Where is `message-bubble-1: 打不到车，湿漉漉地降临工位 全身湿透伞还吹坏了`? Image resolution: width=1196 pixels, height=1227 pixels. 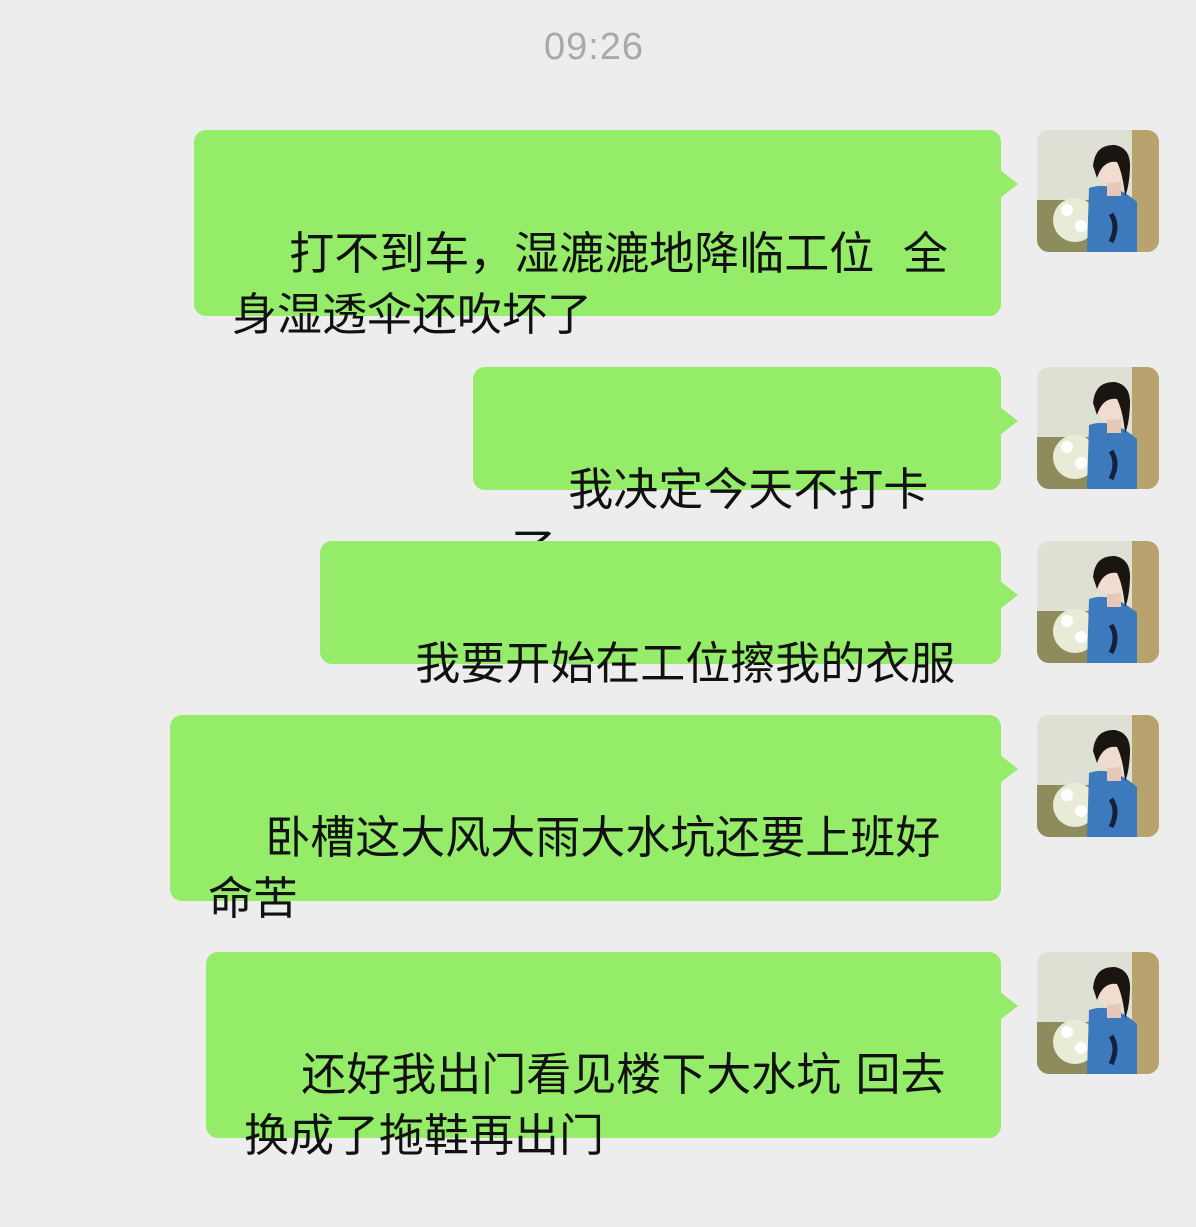
message-bubble-1: 打不到车，湿漉漉地降临工位 全身湿透伞还吹坏了 is located at coordinates (606, 235).